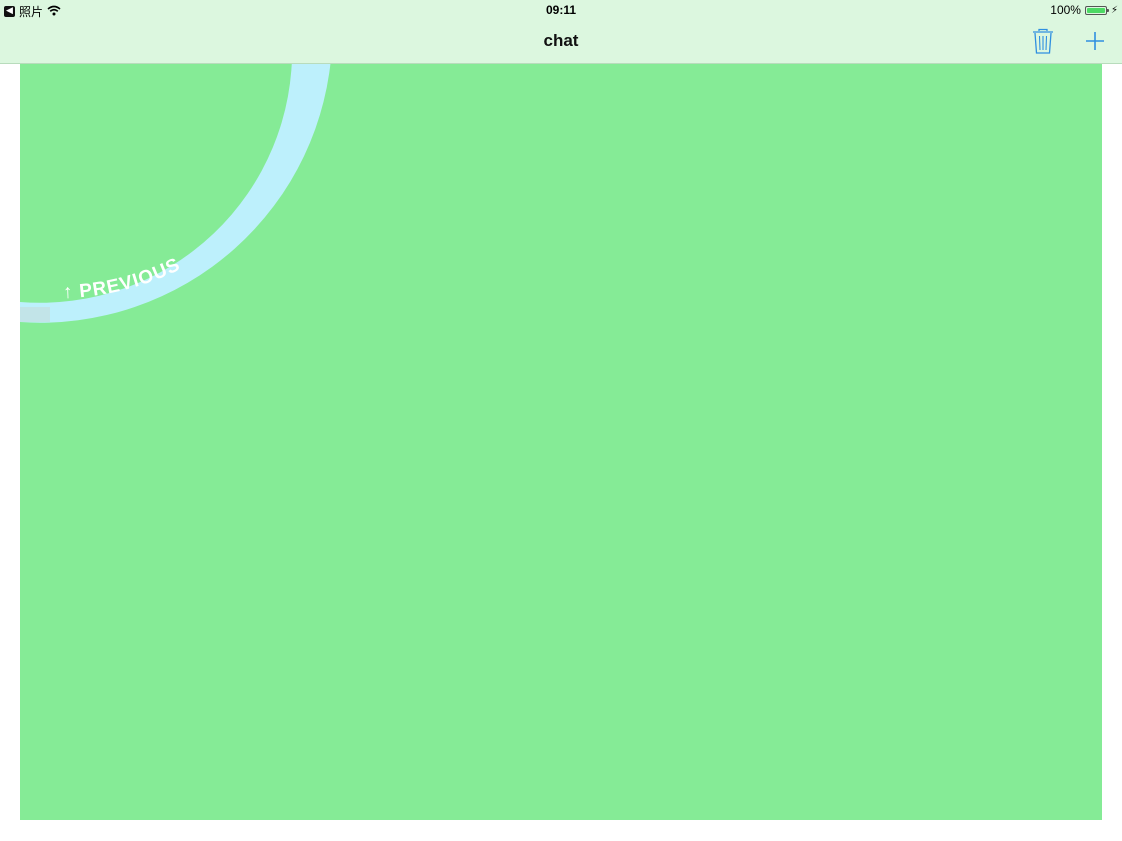  I want to click on delete-button, so click(1043, 41).